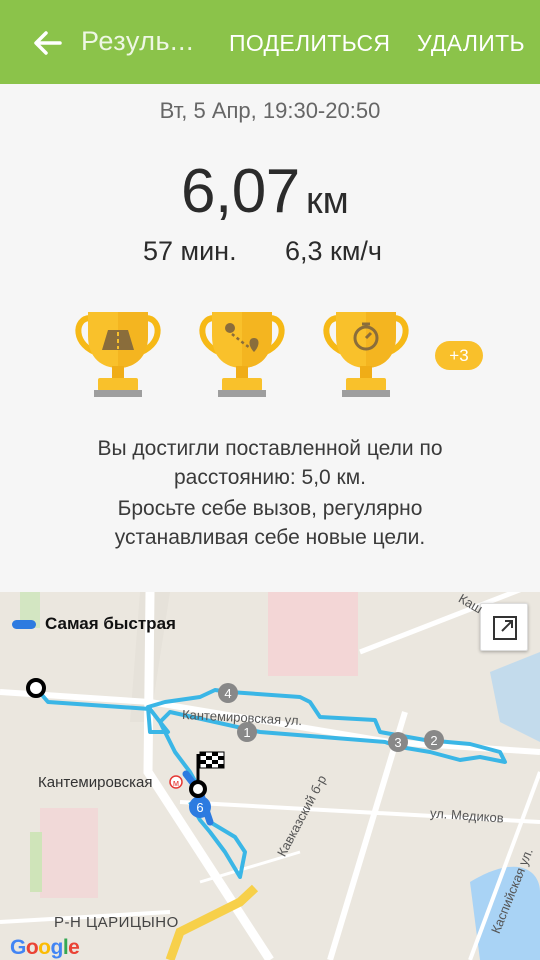 This screenshot has width=540, height=960. Describe the element at coordinates (116, 922) in the screenshot. I see `district-label: Р-Н ЦАРИЦЫНО` at that location.